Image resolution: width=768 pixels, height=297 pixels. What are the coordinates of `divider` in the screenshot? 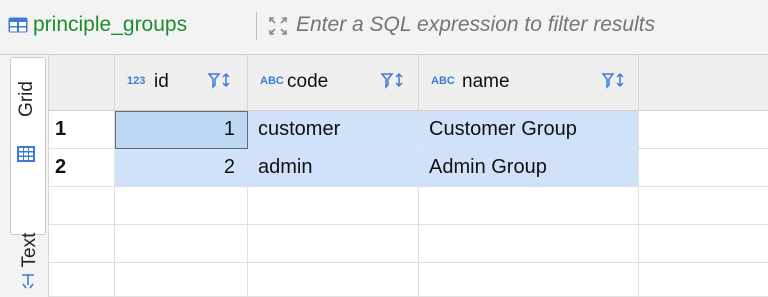 It's located at (256, 26).